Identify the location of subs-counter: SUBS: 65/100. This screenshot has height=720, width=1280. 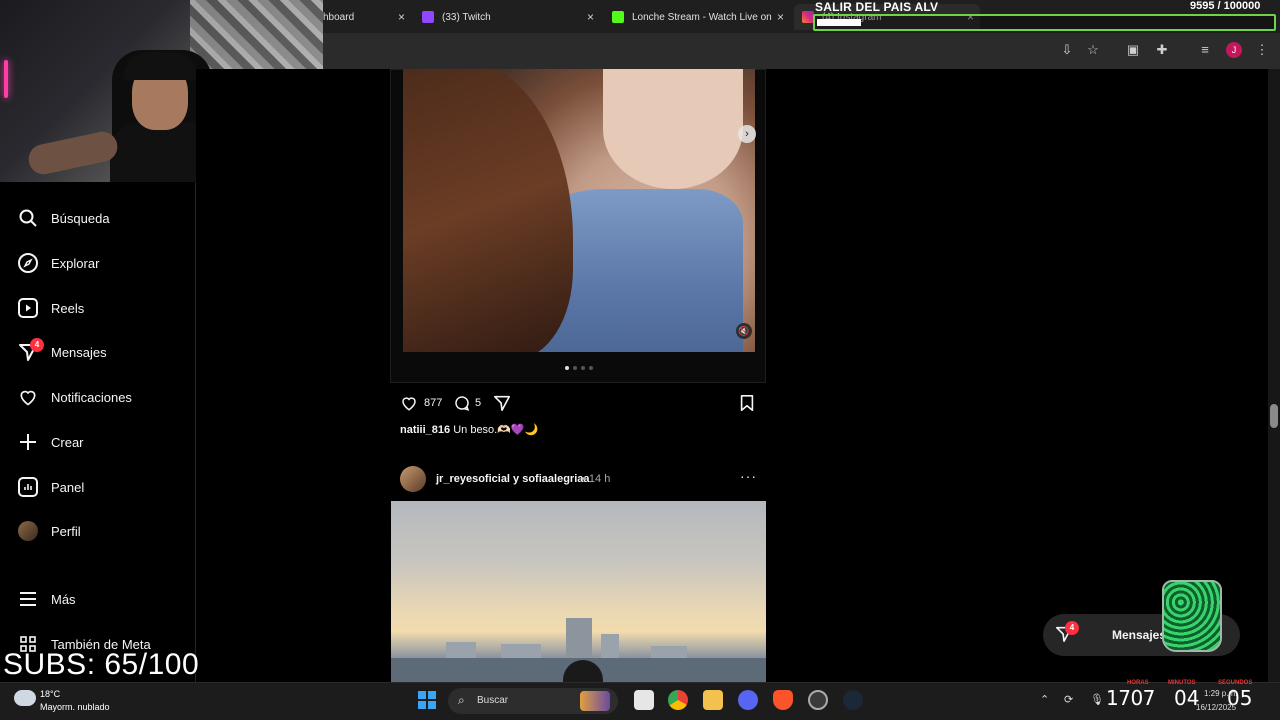
(101, 664).